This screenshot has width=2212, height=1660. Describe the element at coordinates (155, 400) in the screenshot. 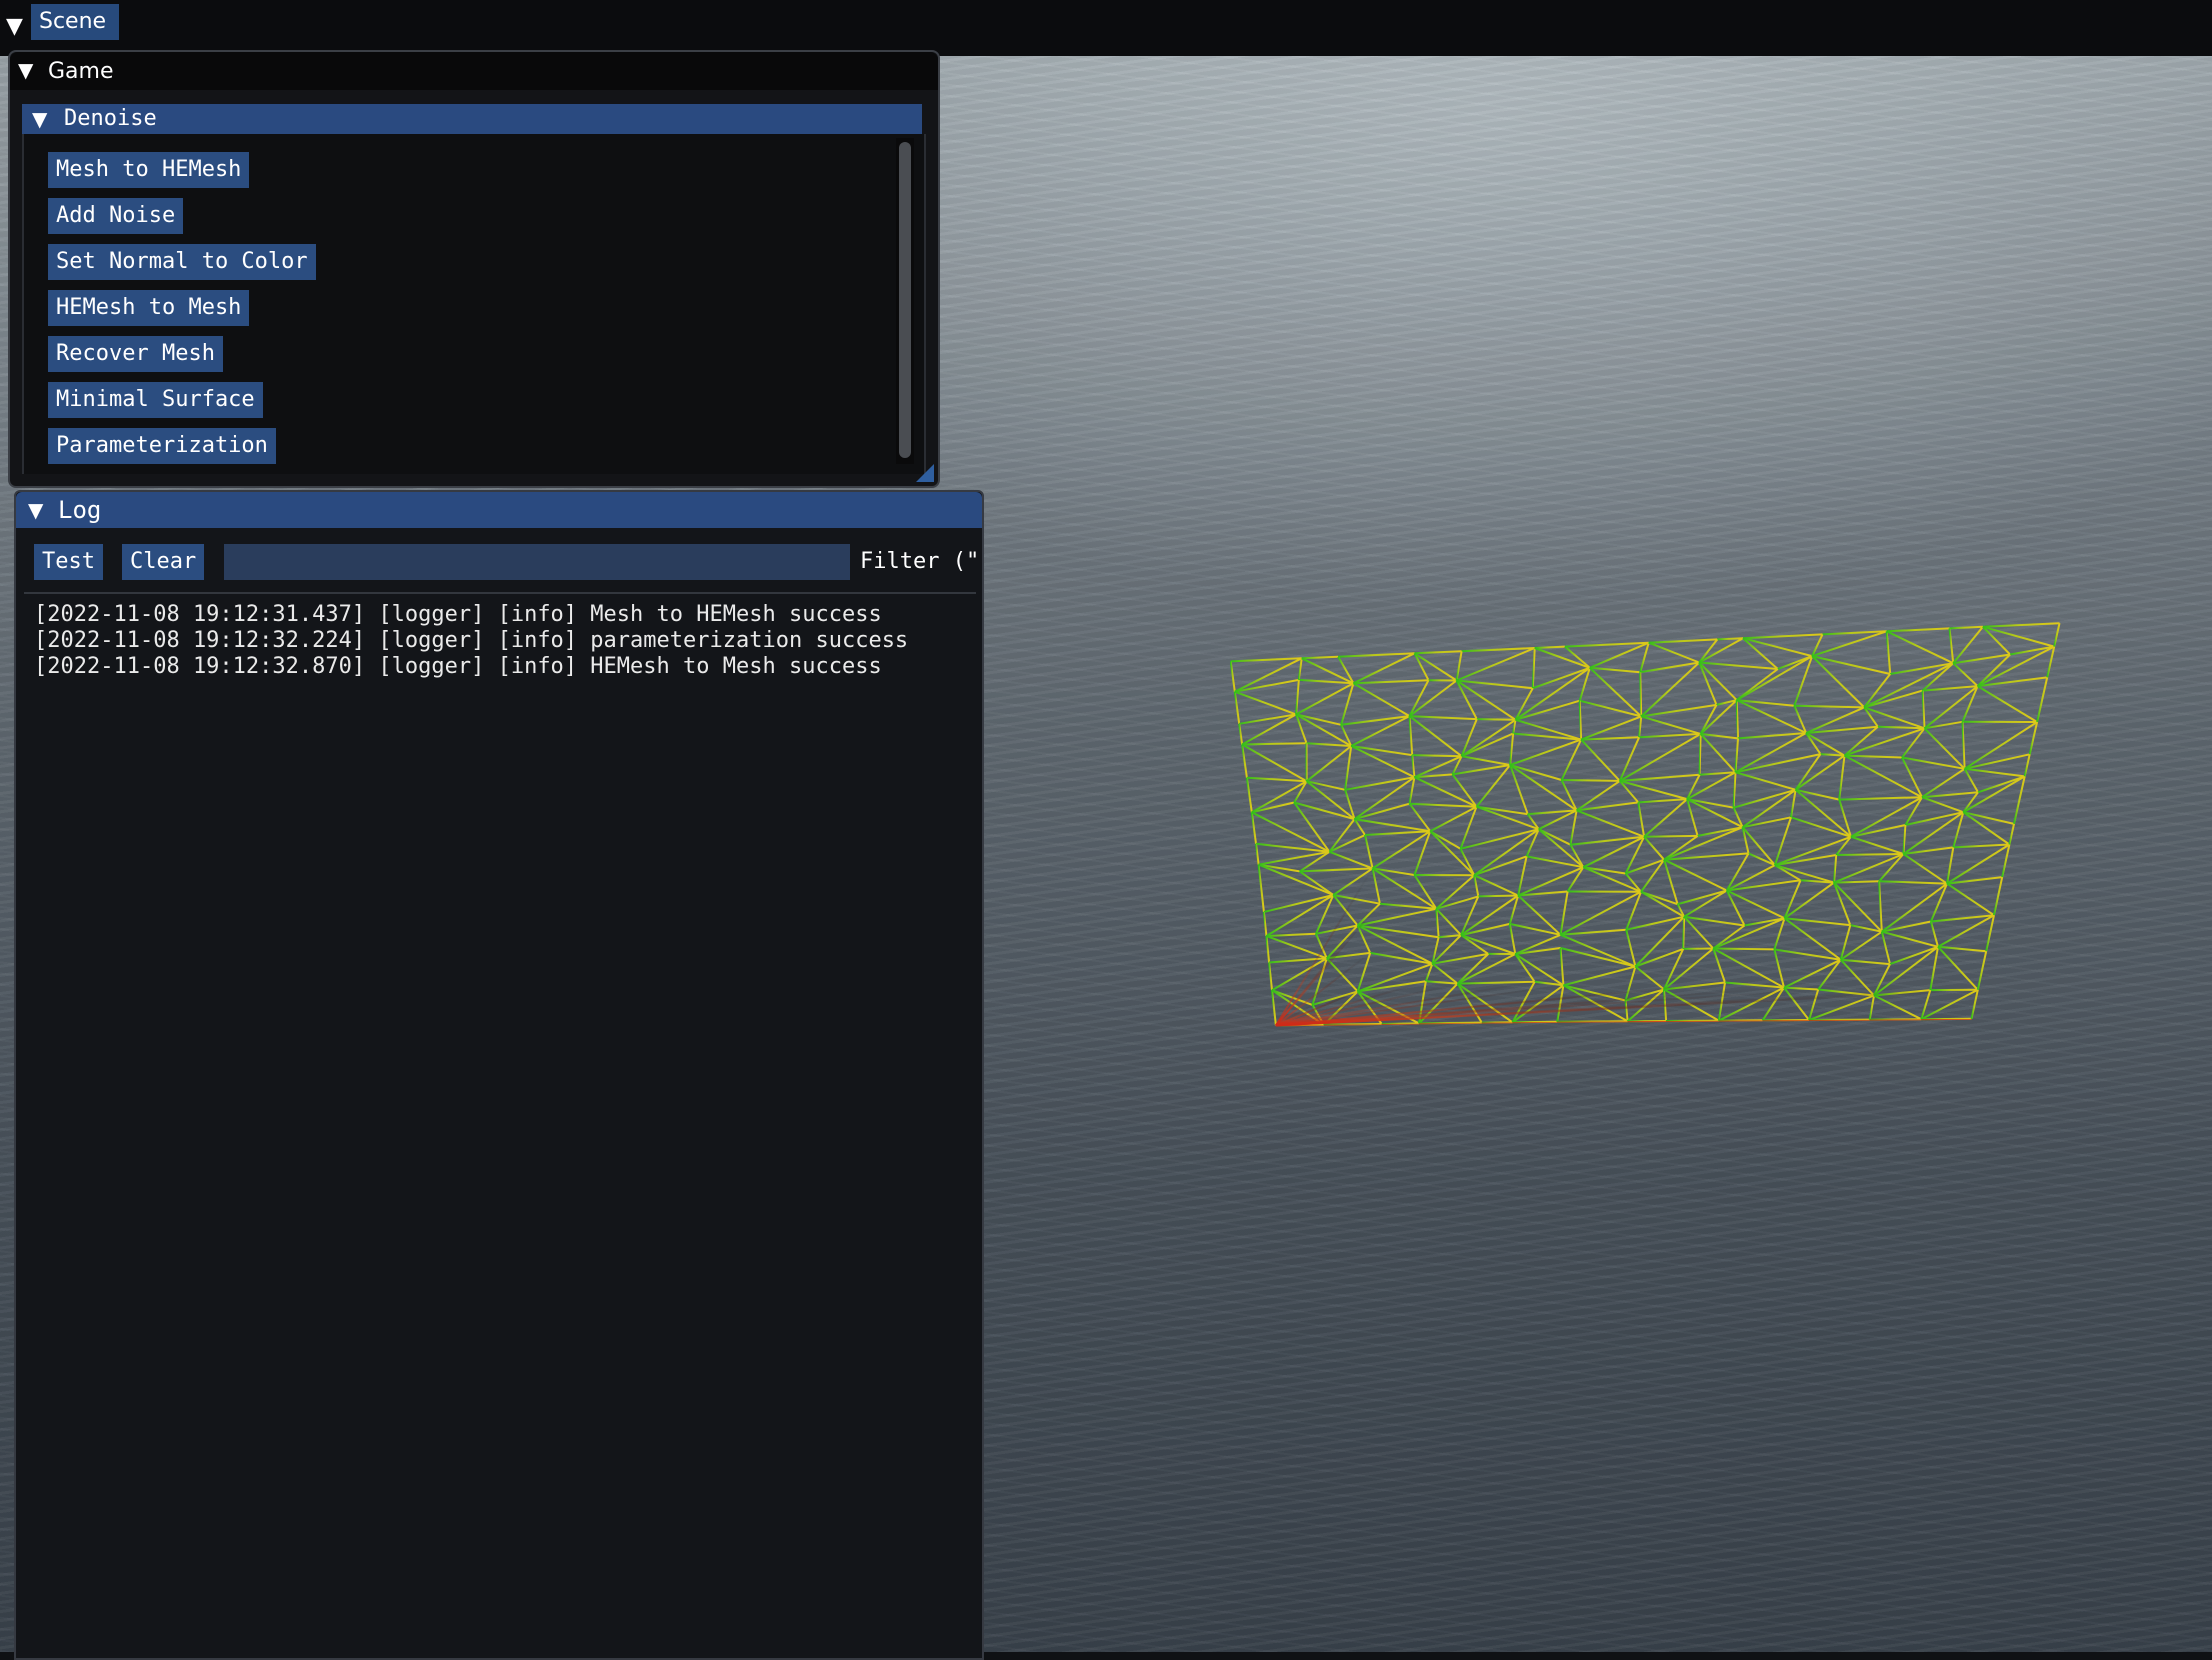

I see `minimal-surface-button: Minimal Surface` at that location.